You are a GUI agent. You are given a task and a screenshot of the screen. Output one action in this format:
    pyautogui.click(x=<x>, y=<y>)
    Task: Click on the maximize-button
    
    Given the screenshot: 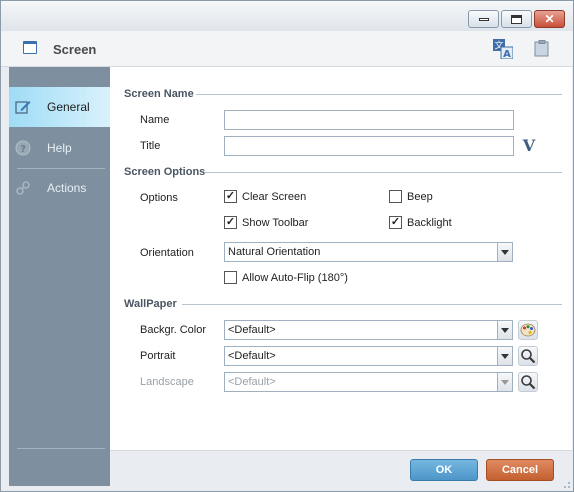 What is the action you would take?
    pyautogui.click(x=516, y=19)
    